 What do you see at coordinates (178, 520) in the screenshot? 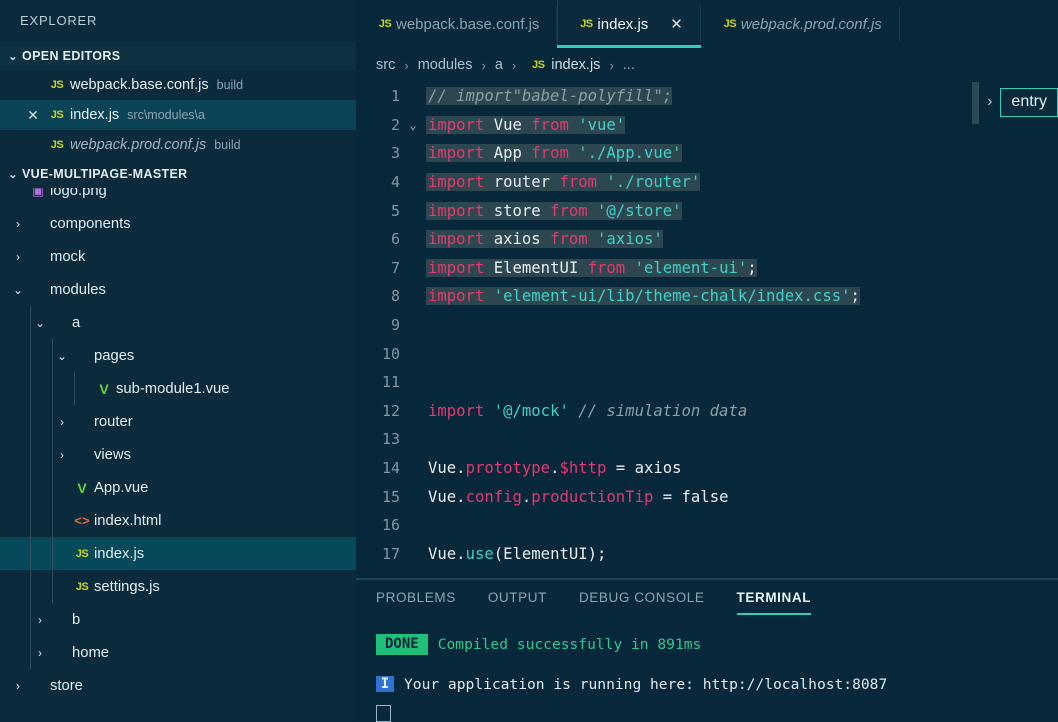
I see `tree-item-index-html: › <> index.html` at bounding box center [178, 520].